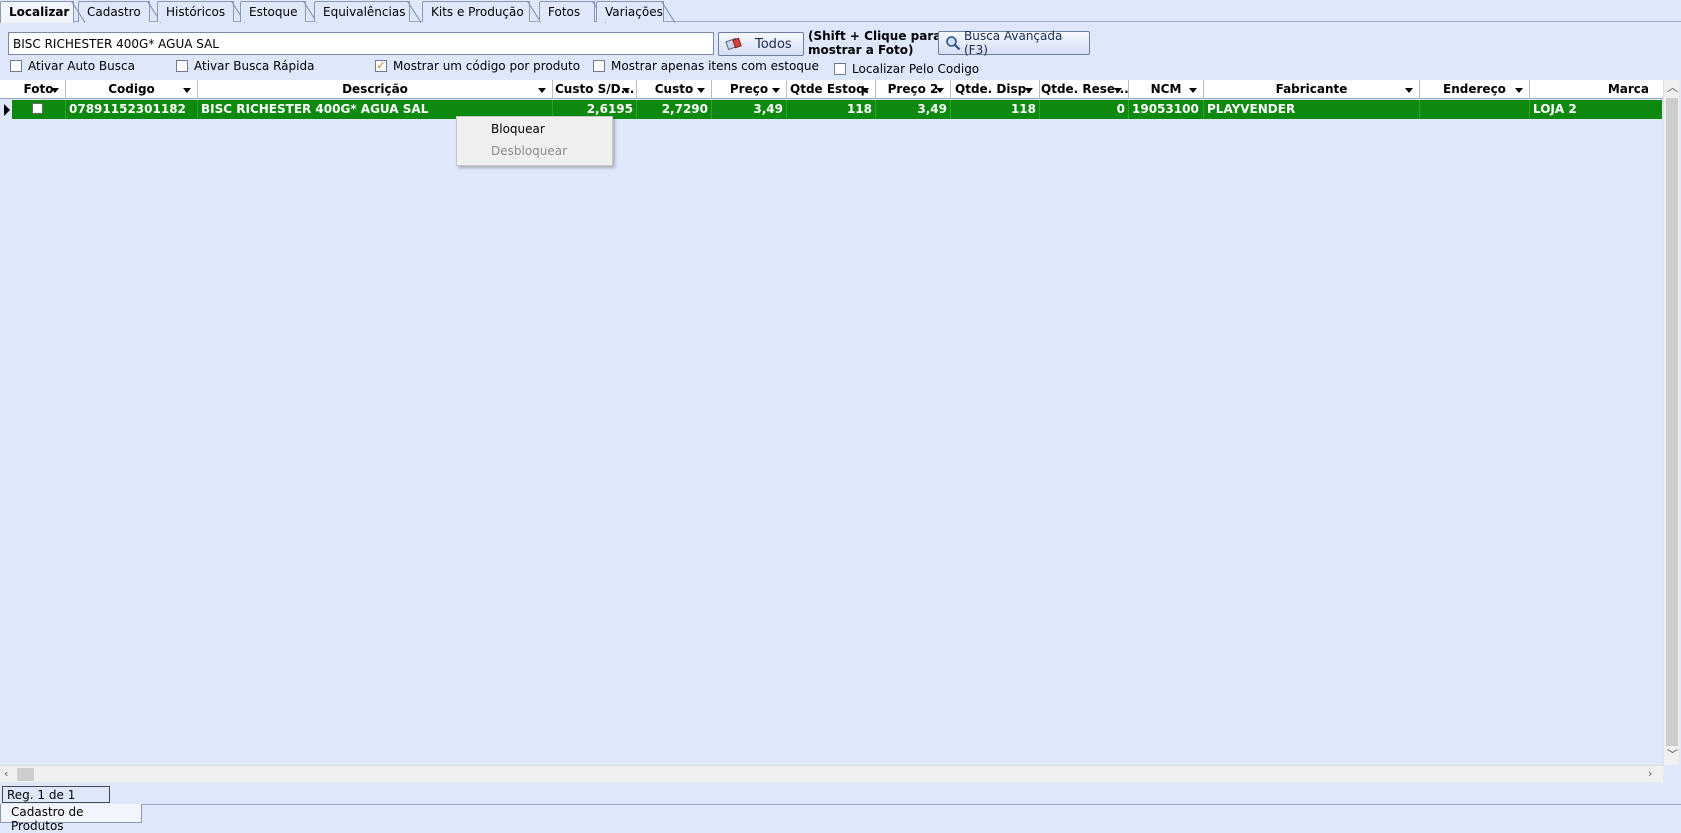 The height and width of the screenshot is (833, 1681). I want to click on column-header-endereco: Endereço, so click(1475, 89).